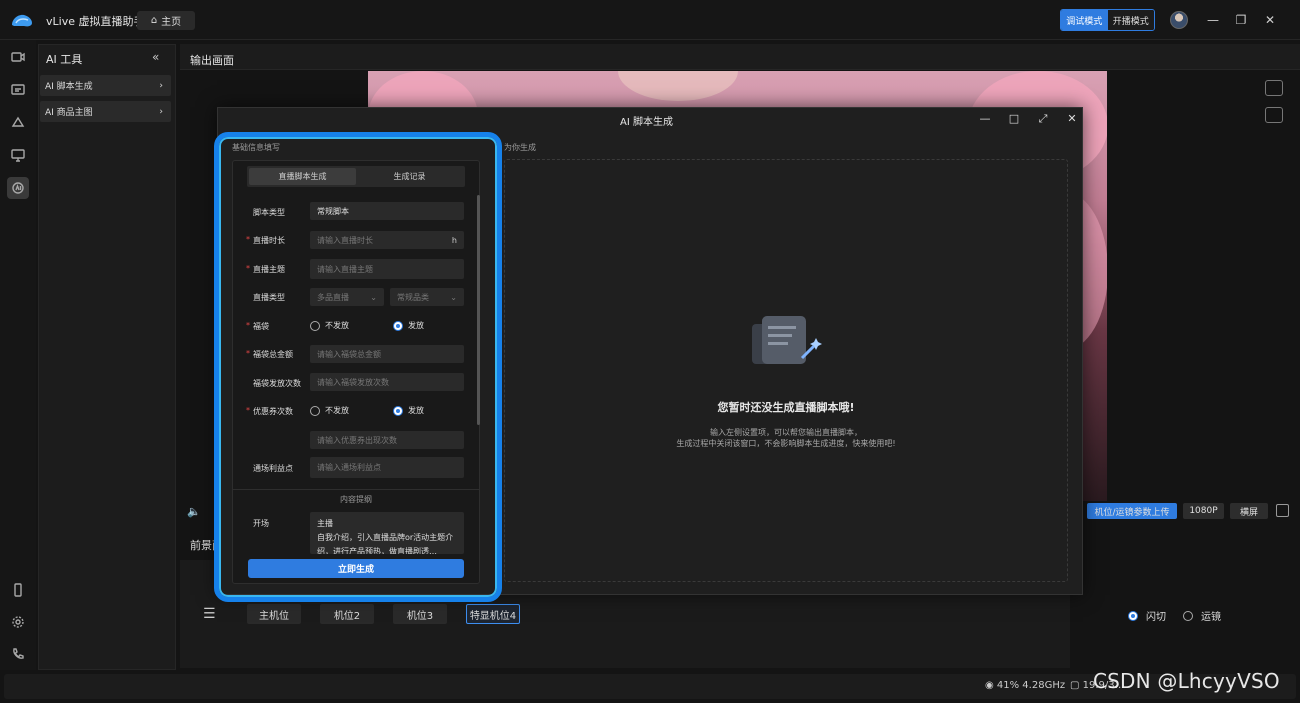  I want to click on benefit-label: 通场利益点, so click(273, 468).